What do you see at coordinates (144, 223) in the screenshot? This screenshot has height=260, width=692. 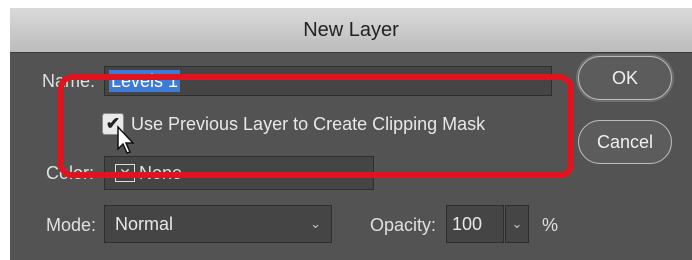 I see `mode-select-value: Normal` at bounding box center [144, 223].